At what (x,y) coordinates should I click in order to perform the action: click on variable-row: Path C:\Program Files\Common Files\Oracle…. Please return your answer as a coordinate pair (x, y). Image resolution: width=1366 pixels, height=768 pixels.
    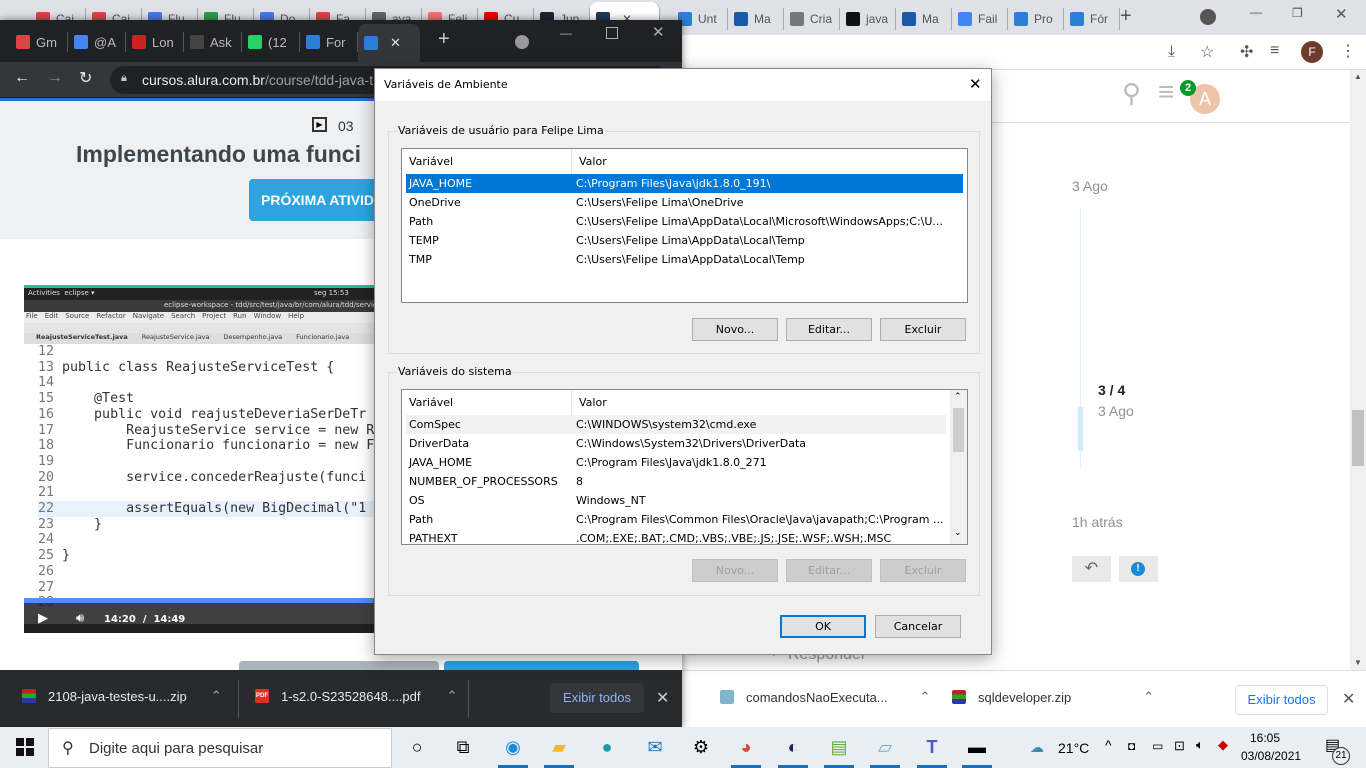
    Looking at the image, I should click on (676, 519).